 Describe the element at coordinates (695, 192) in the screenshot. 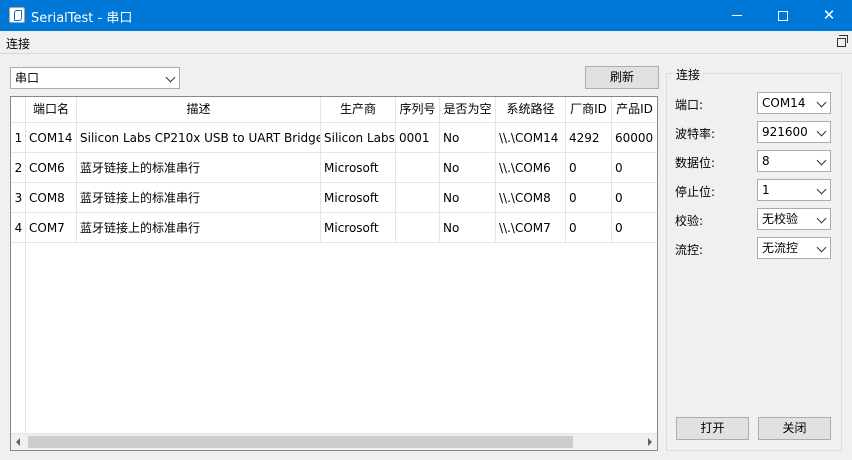

I see `stop-bits-label: 停止位:` at that location.